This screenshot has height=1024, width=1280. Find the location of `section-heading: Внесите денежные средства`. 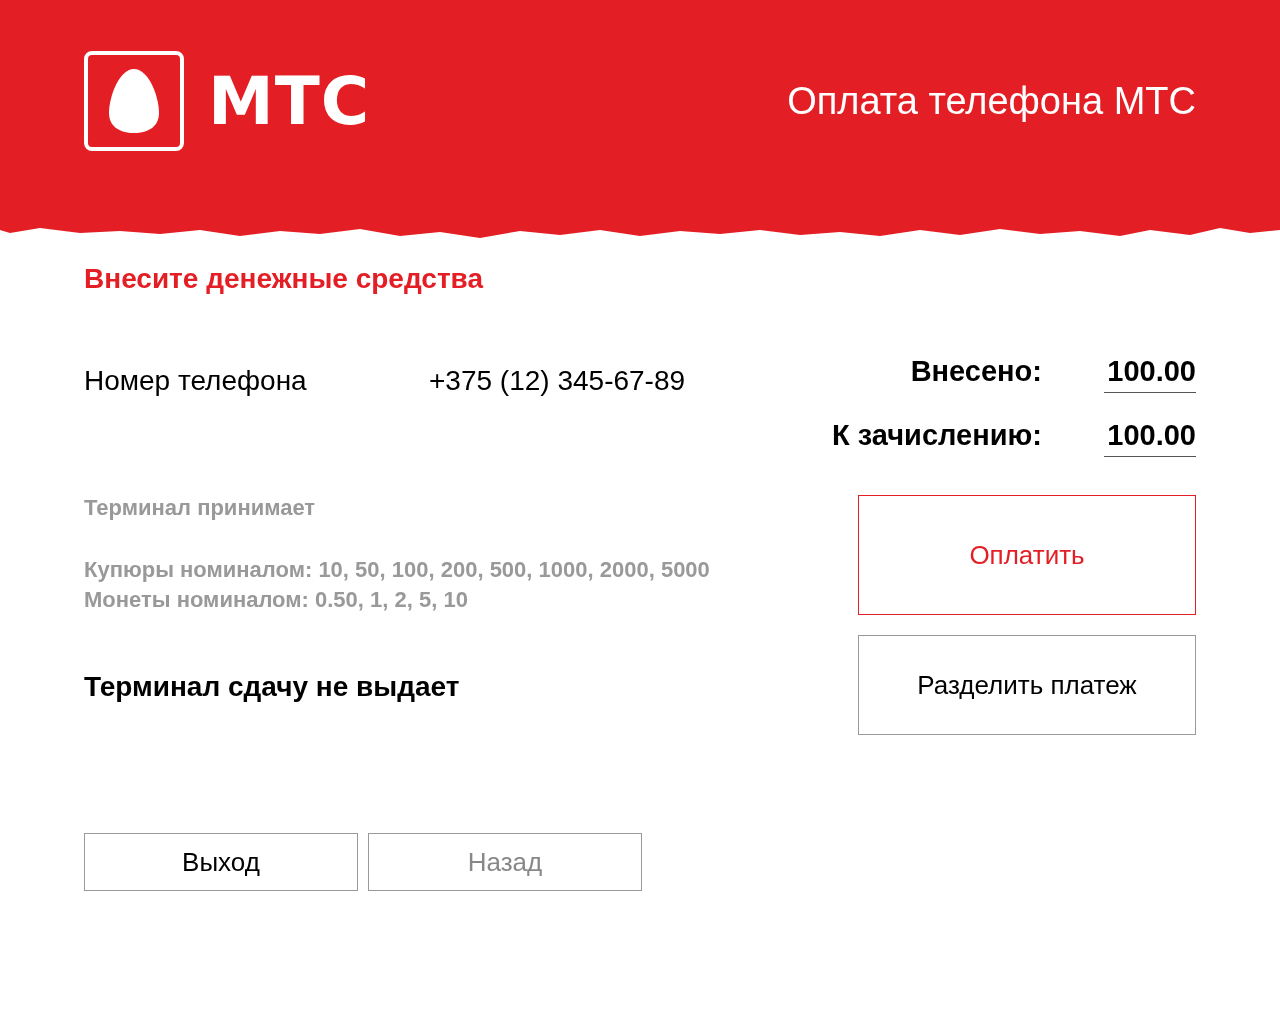

section-heading: Внесите денежные средства is located at coordinates (284, 279).